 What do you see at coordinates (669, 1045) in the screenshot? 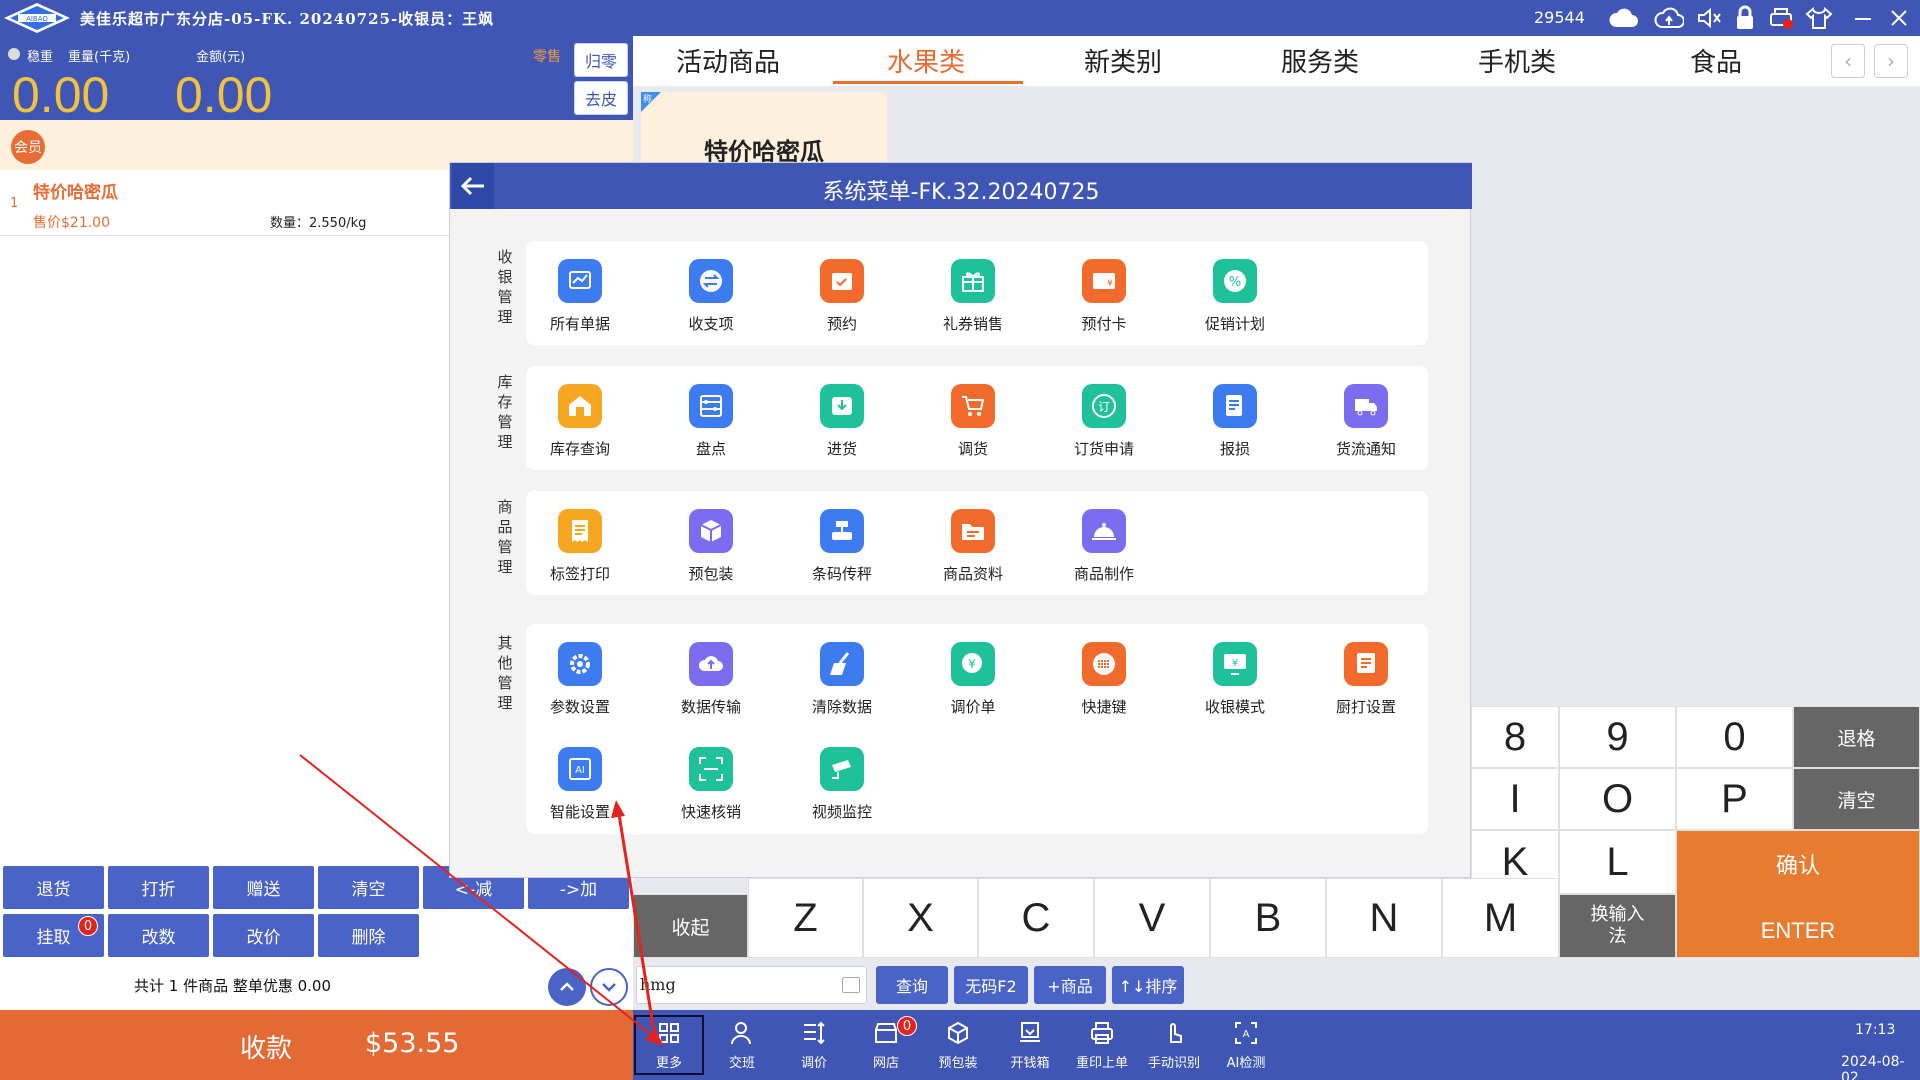
I see `more-button: 更多` at bounding box center [669, 1045].